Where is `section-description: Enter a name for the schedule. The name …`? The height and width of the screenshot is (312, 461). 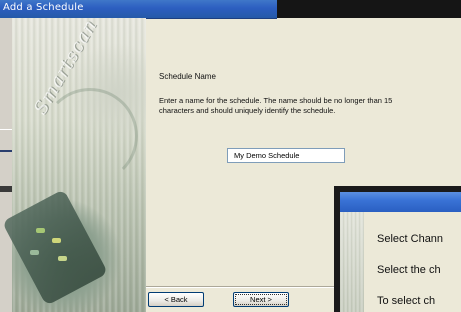
section-description: Enter a name for the schedule. The name … is located at coordinates (276, 105).